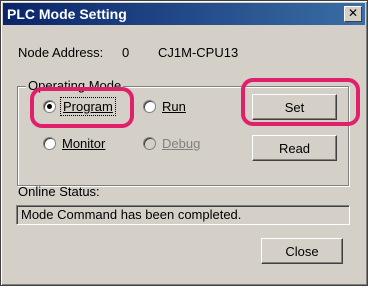  Describe the element at coordinates (174, 106) in the screenshot. I see `radio-run-label: Run` at that location.